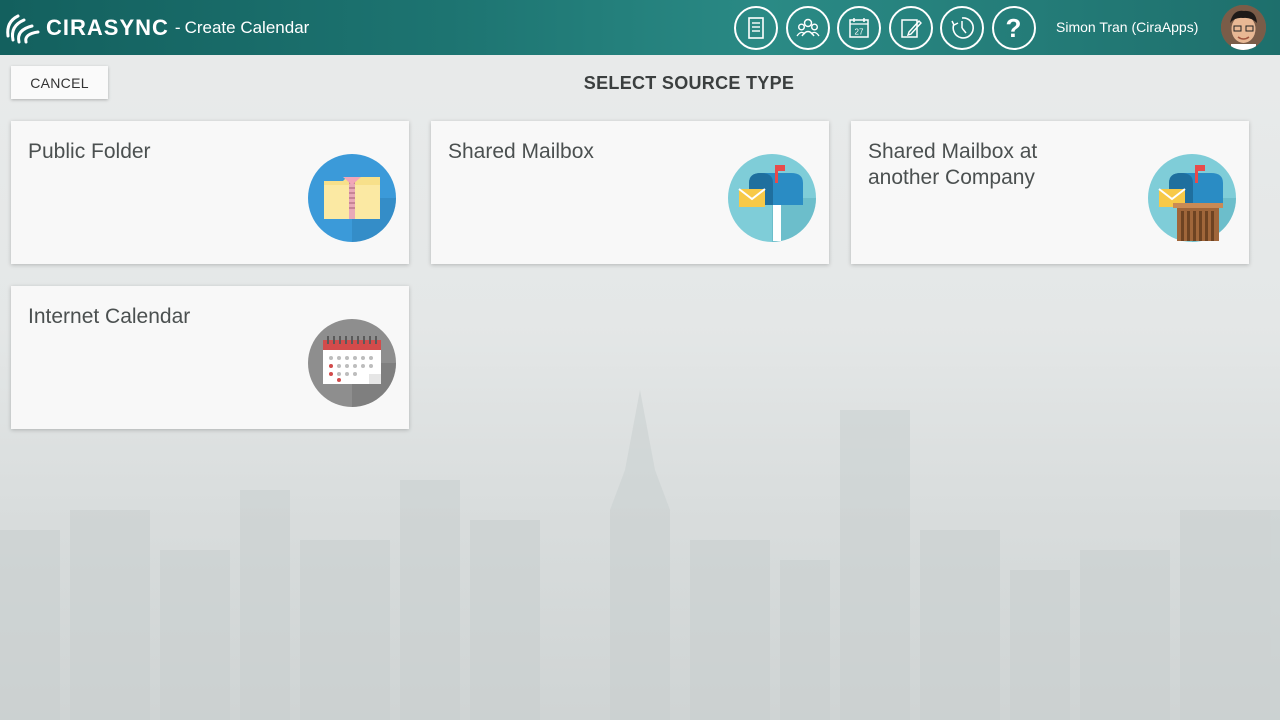 This screenshot has height=720, width=1280. I want to click on brand: CIRASYNC - Create Calendar, so click(155, 28).